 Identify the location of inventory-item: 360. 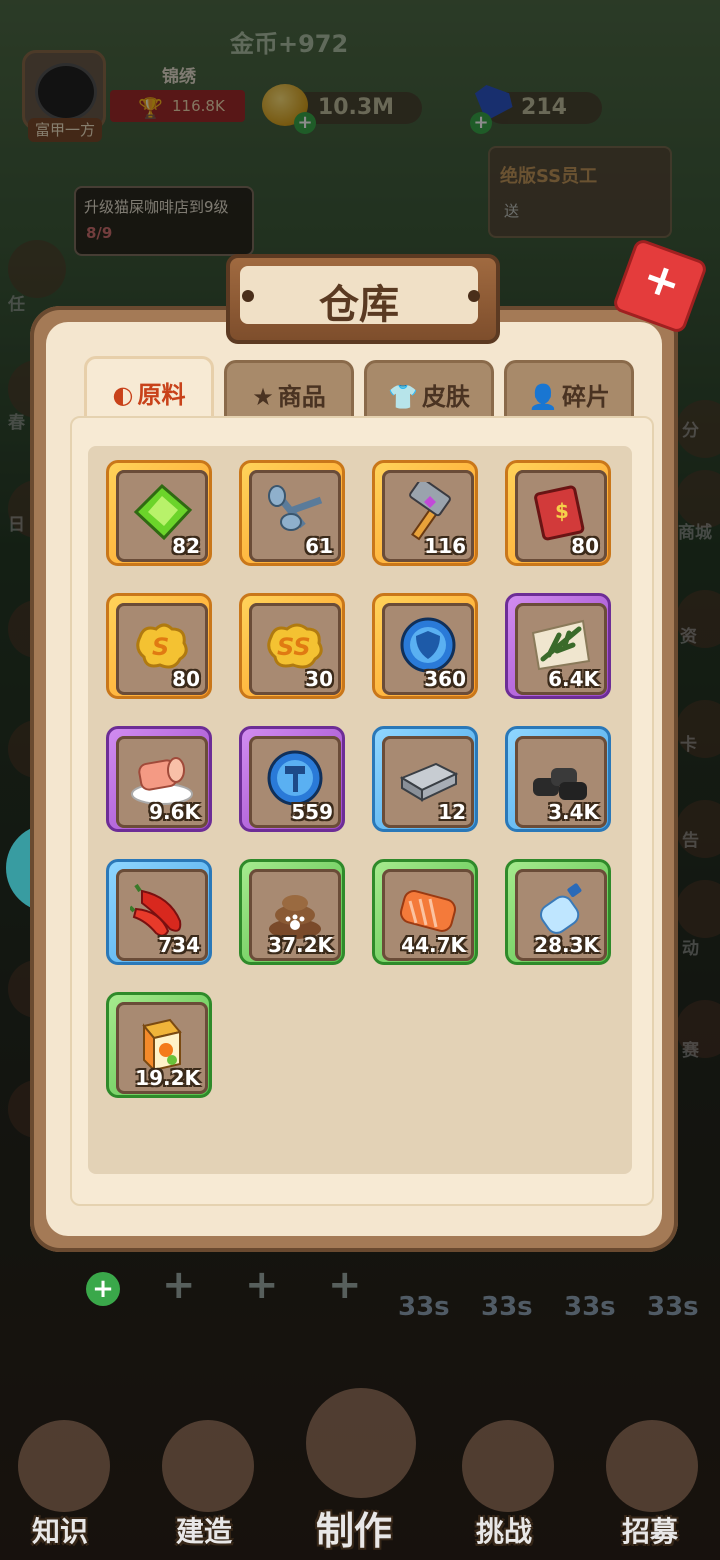
(425, 646).